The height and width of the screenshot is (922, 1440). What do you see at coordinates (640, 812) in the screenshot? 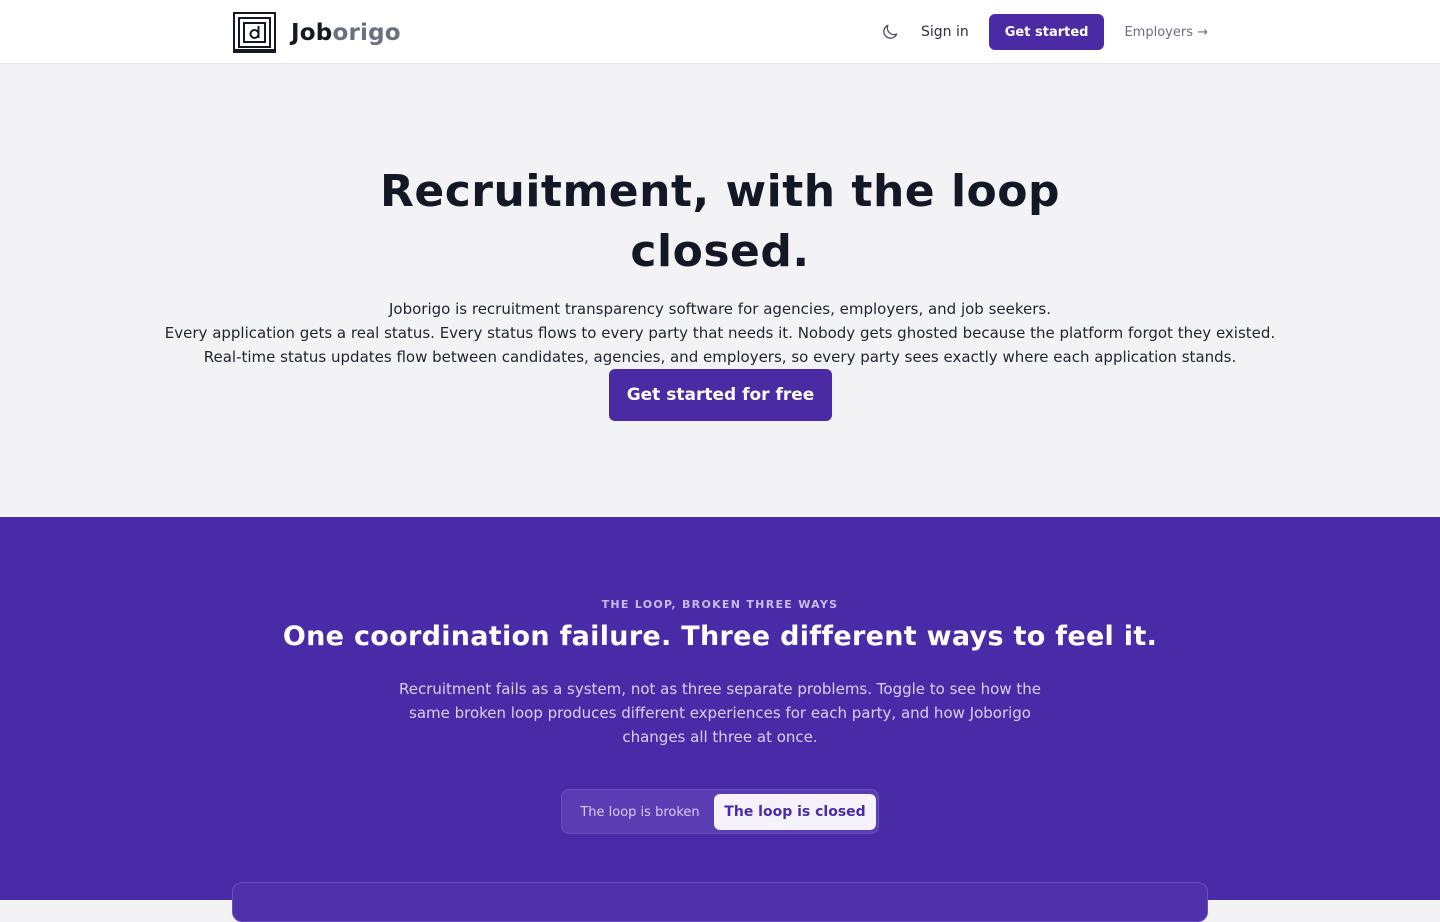
I see `toggle-option-broken: The loop is broken` at bounding box center [640, 812].